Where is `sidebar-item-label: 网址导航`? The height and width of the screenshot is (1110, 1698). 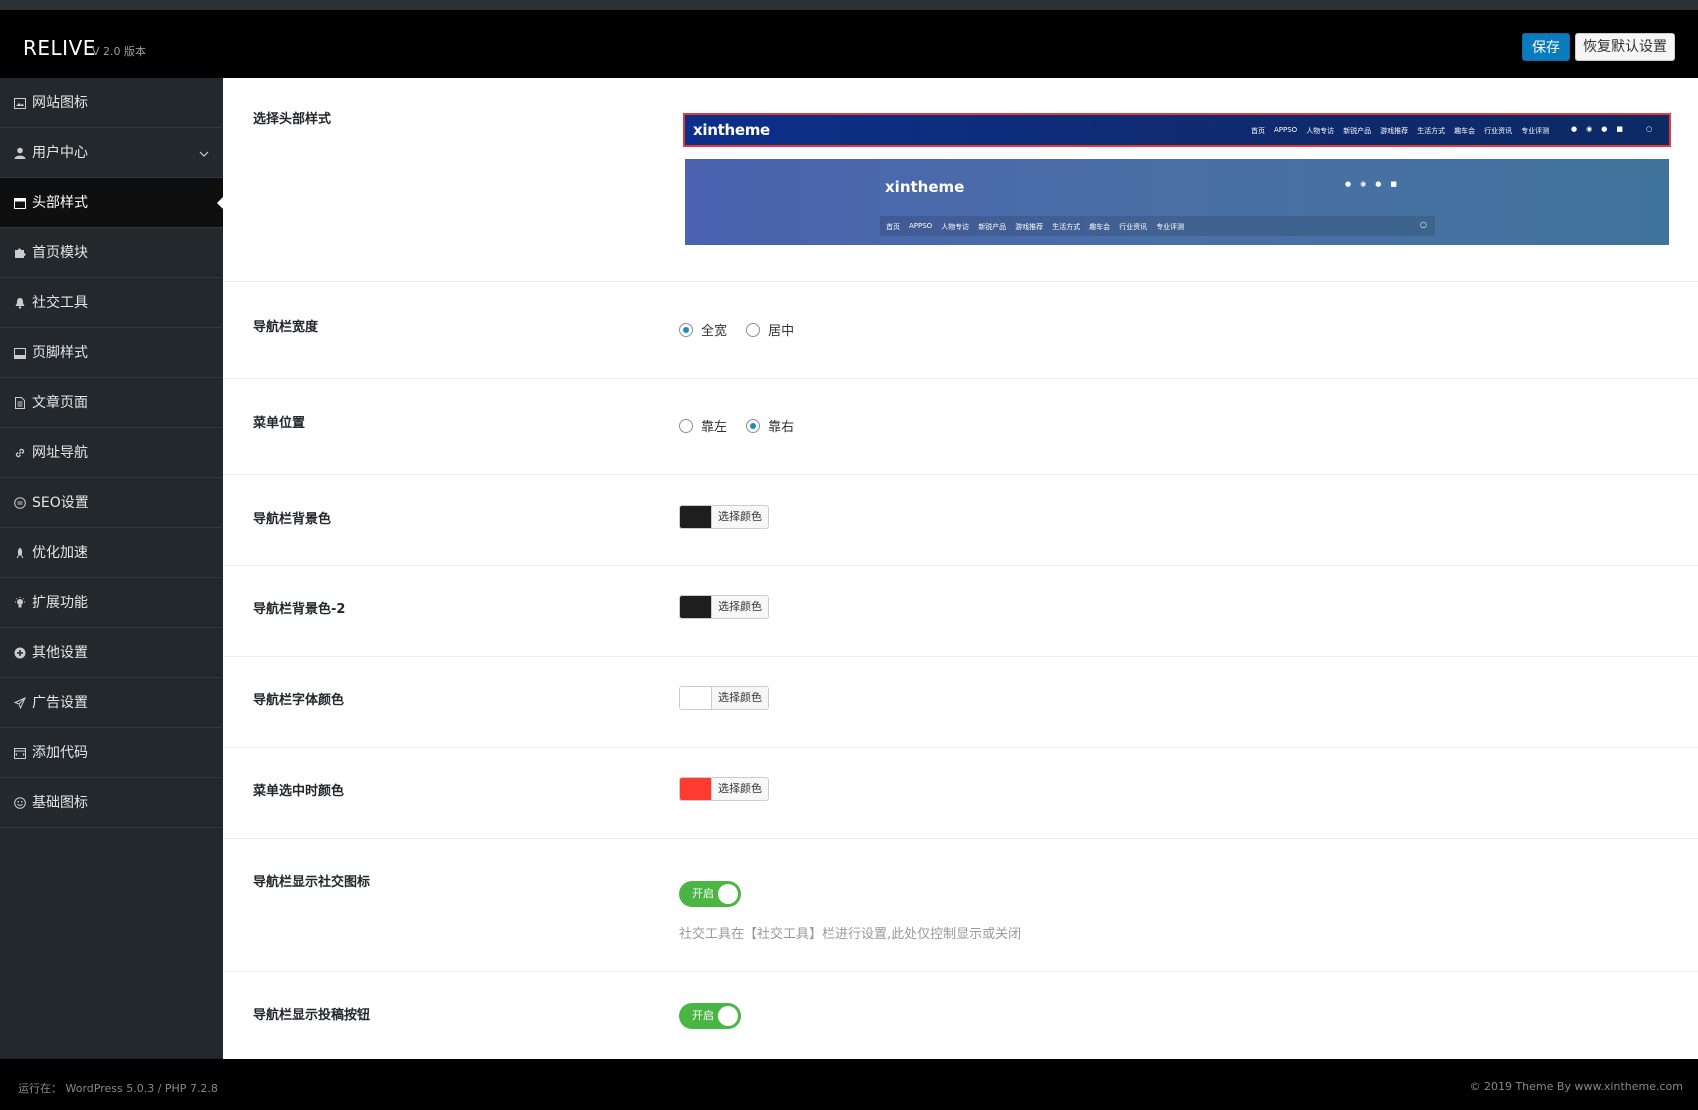 sidebar-item-label: 网址导航 is located at coordinates (60, 453).